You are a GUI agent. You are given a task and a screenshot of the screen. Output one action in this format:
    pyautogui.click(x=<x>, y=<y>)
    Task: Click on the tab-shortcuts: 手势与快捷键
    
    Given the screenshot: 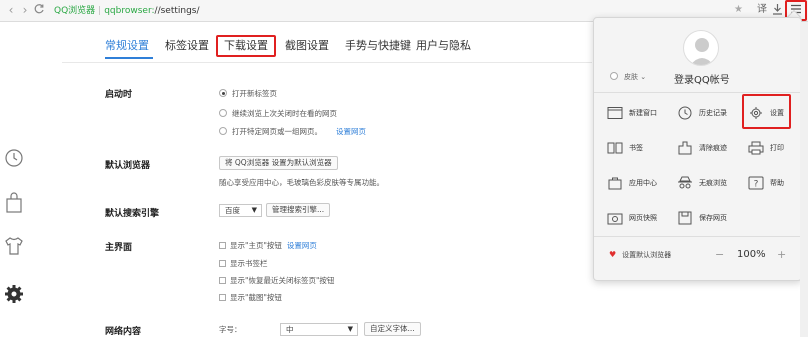 What is the action you would take?
    pyautogui.click(x=378, y=46)
    